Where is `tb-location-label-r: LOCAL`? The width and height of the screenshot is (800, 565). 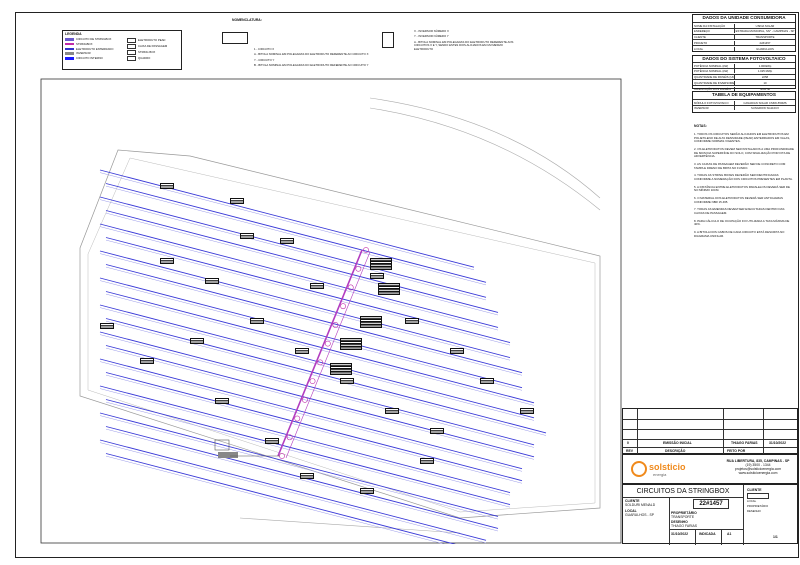 tb-location-label-r: LOCAL is located at coordinates (752, 501).